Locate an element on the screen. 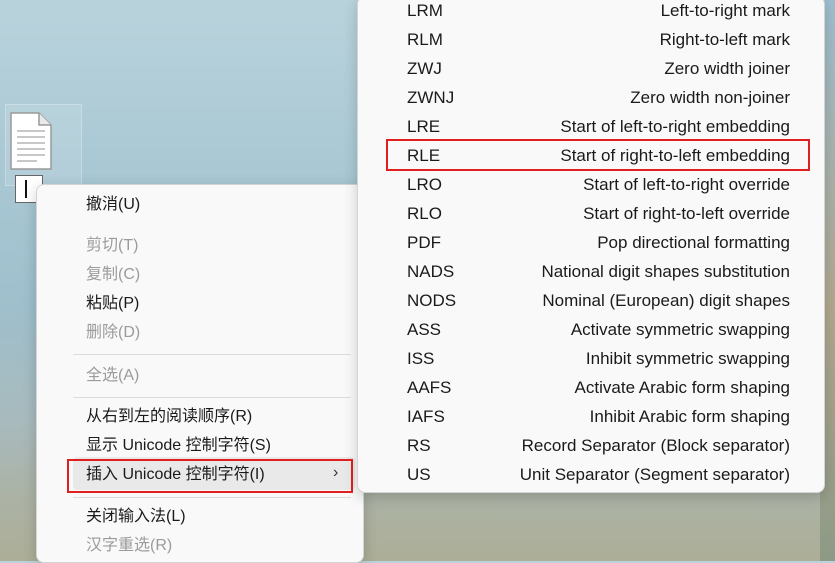  submenu-item-abbr: AAFS is located at coordinates (429, 387).